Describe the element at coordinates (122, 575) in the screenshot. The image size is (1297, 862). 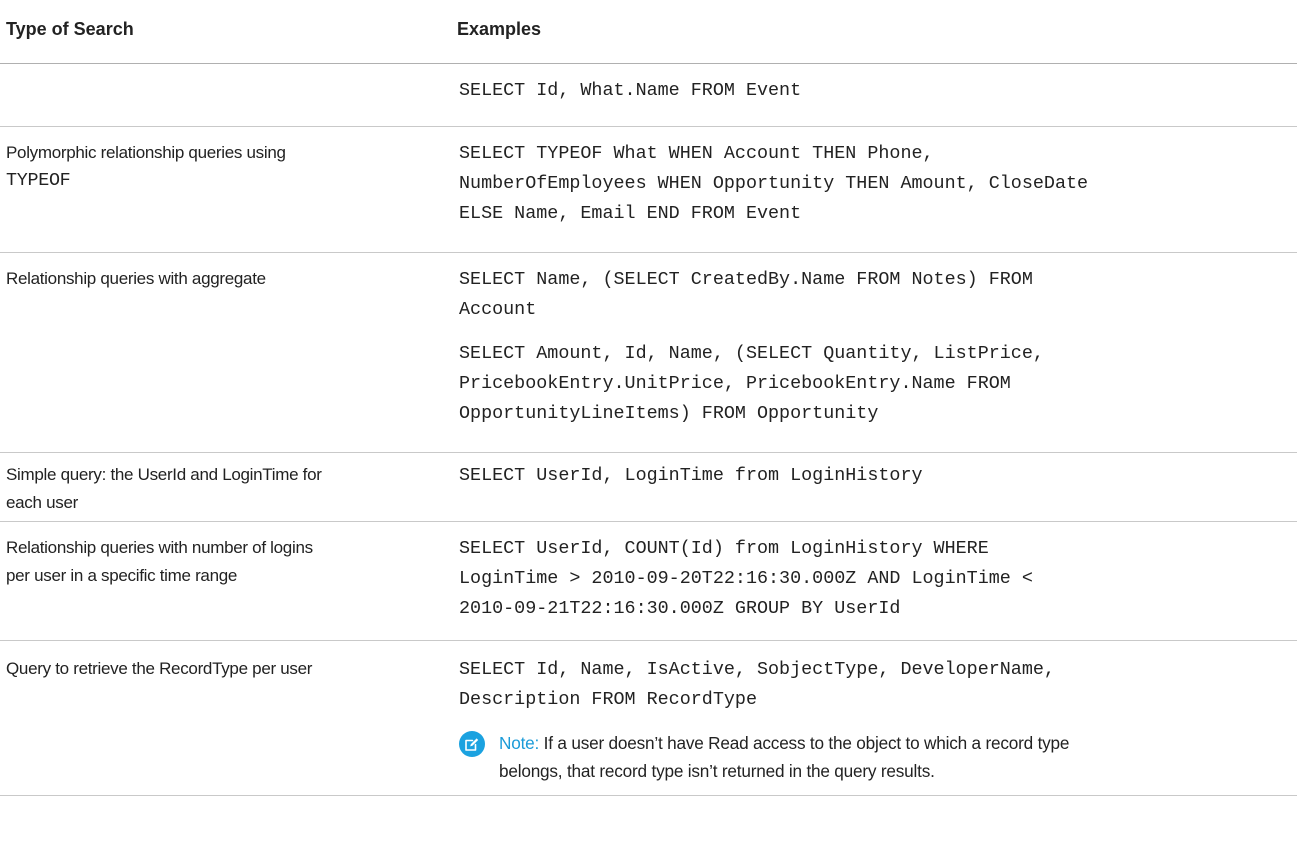
I see `type-text: per user in a specific time range` at that location.